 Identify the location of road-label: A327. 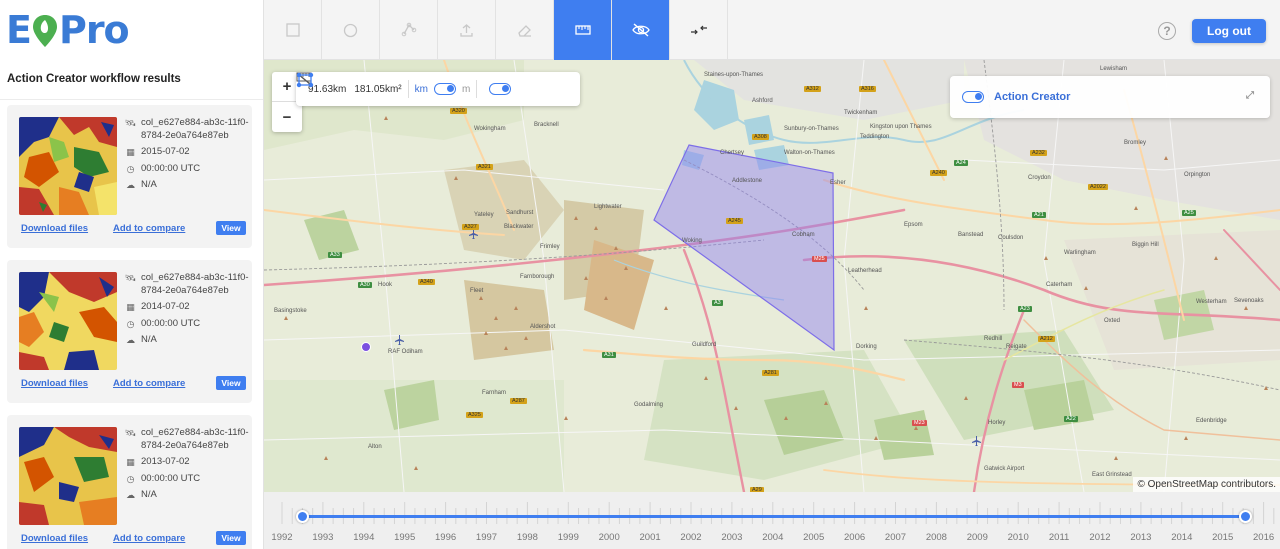
(470, 227).